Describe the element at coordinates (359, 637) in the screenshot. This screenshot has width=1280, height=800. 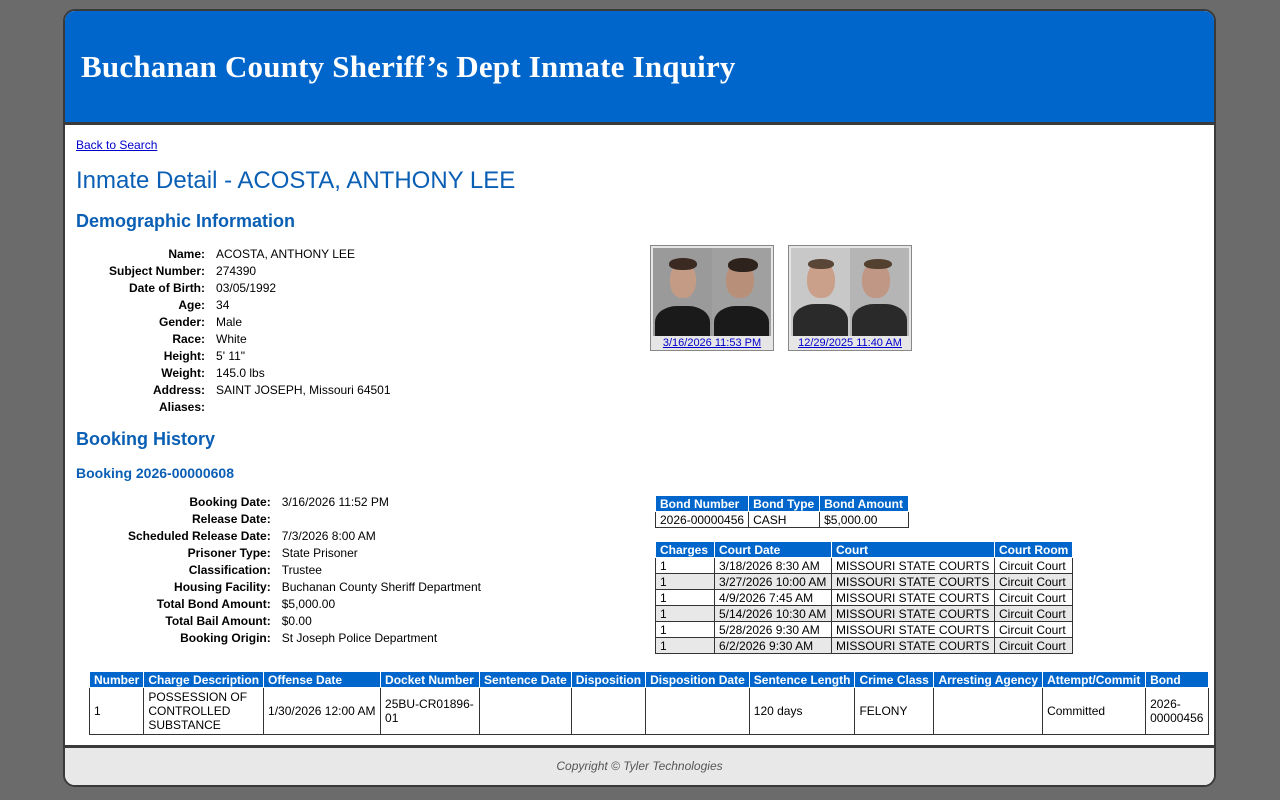
I see `field-value: St Joseph Police Department` at that location.